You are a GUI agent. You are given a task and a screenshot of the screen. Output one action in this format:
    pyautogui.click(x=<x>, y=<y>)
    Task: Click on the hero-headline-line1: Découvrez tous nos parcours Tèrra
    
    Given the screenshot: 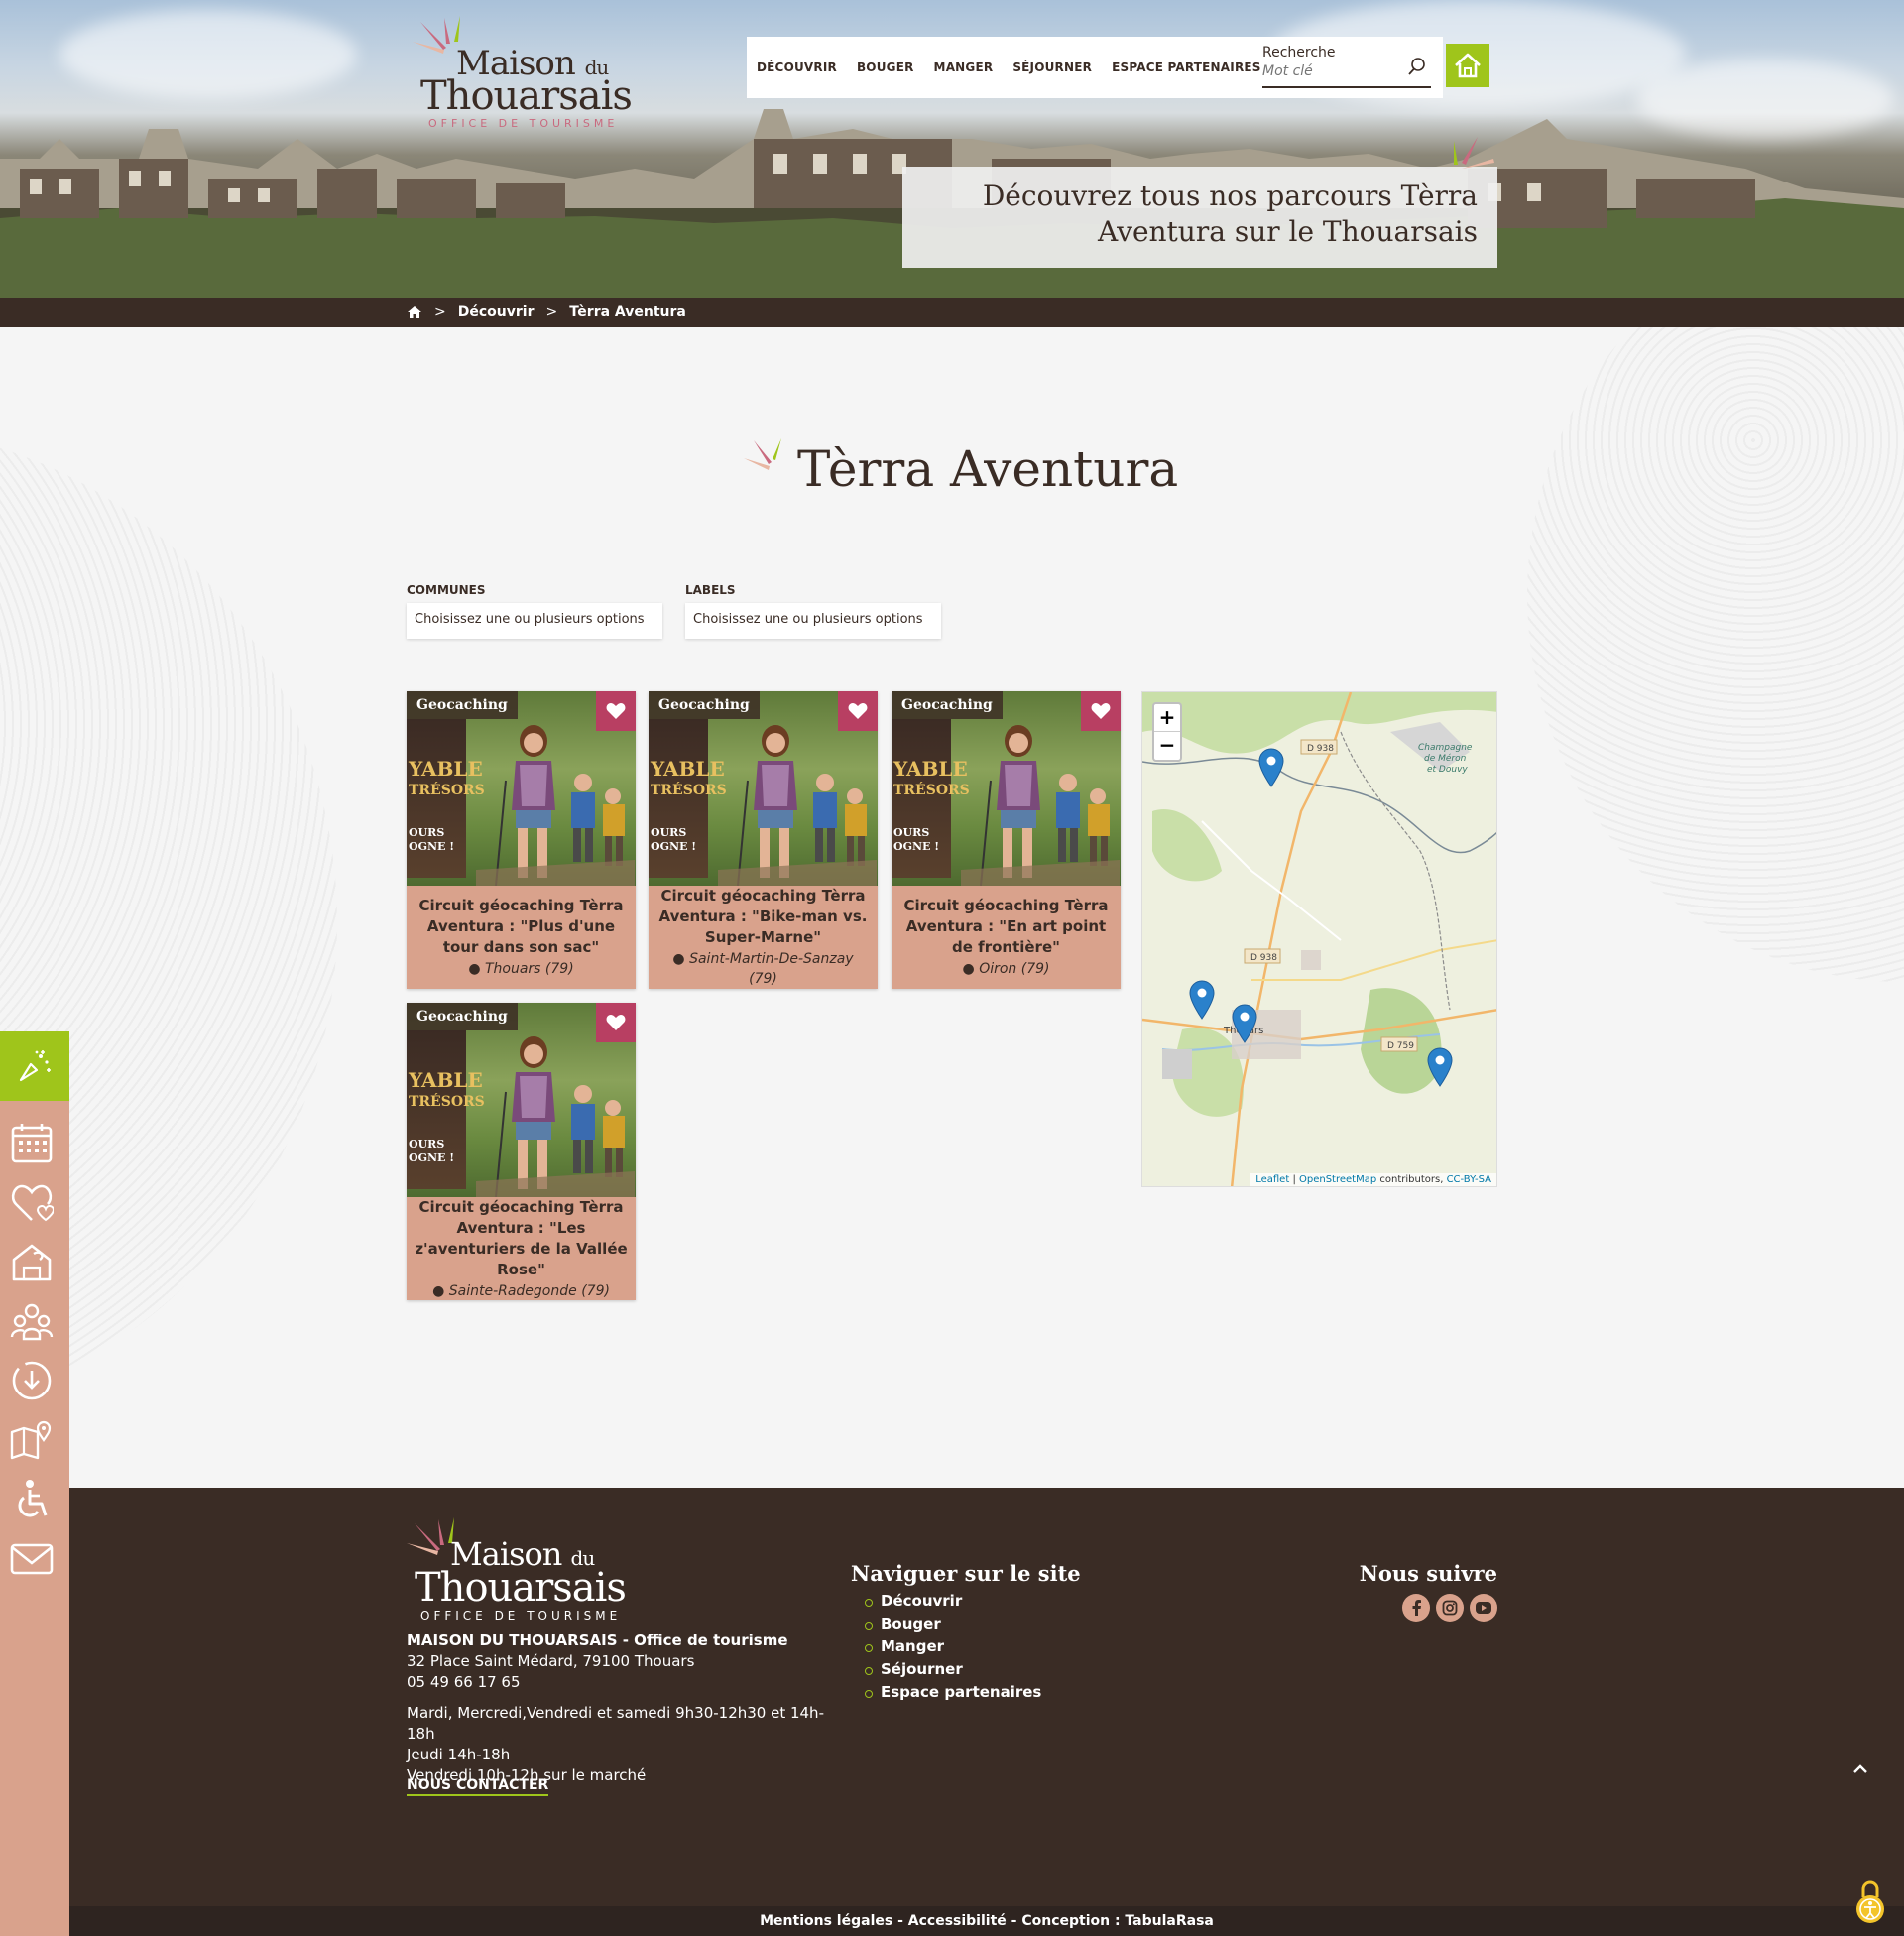 What is the action you would take?
    pyautogui.click(x=1230, y=196)
    